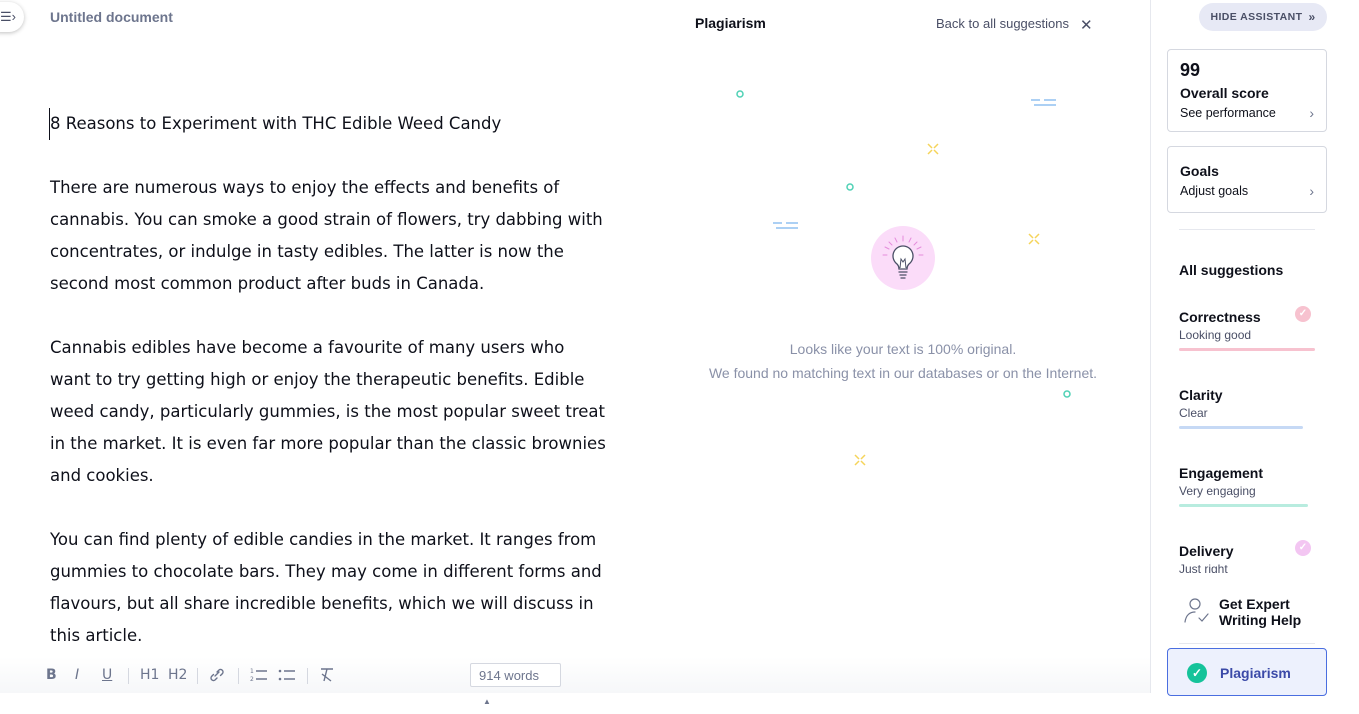  I want to click on menu-toggle-button: ☰›, so click(12, 17).